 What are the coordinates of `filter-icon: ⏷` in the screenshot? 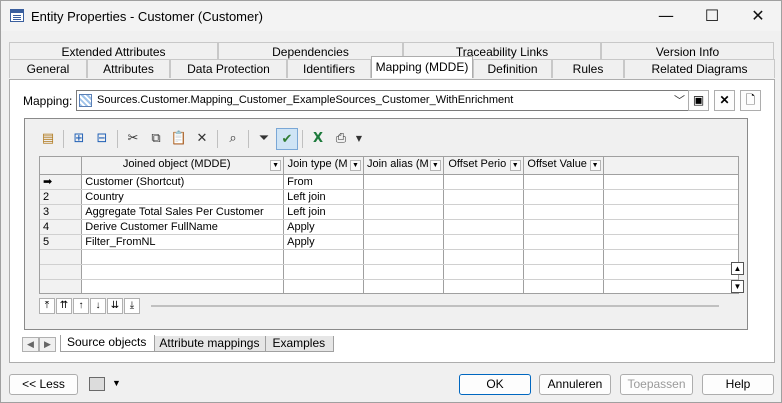 It's located at (264, 139).